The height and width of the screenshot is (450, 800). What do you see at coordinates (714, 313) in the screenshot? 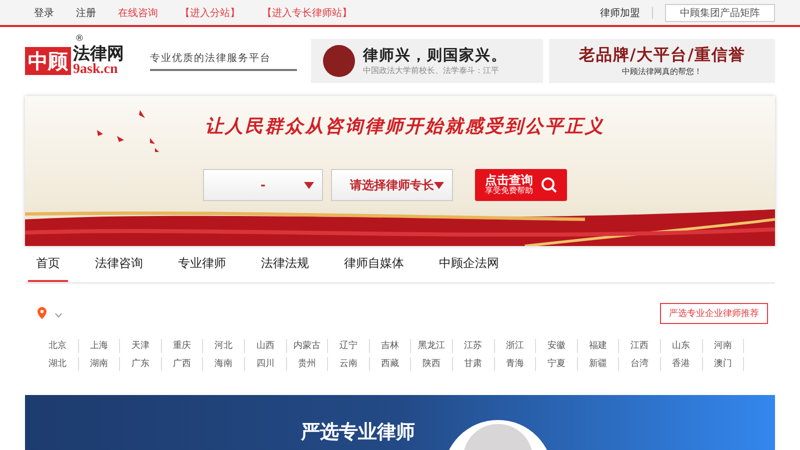
I see `recommend-button: 严选专业企业律师推荐` at bounding box center [714, 313].